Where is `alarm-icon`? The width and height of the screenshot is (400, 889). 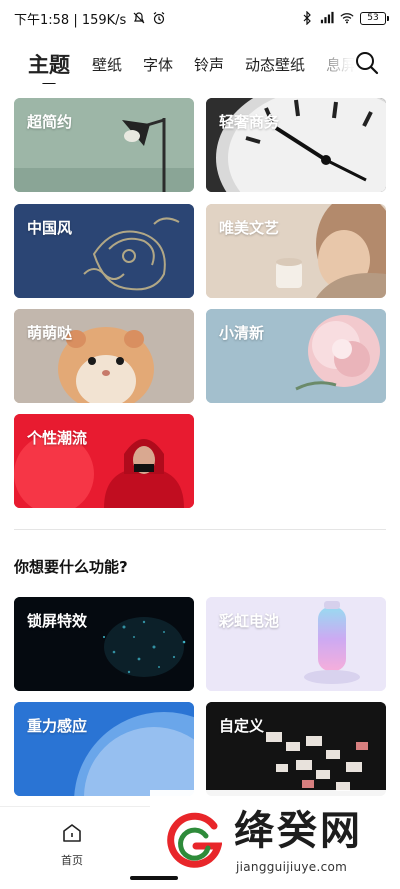
alarm-icon is located at coordinates (159, 18).